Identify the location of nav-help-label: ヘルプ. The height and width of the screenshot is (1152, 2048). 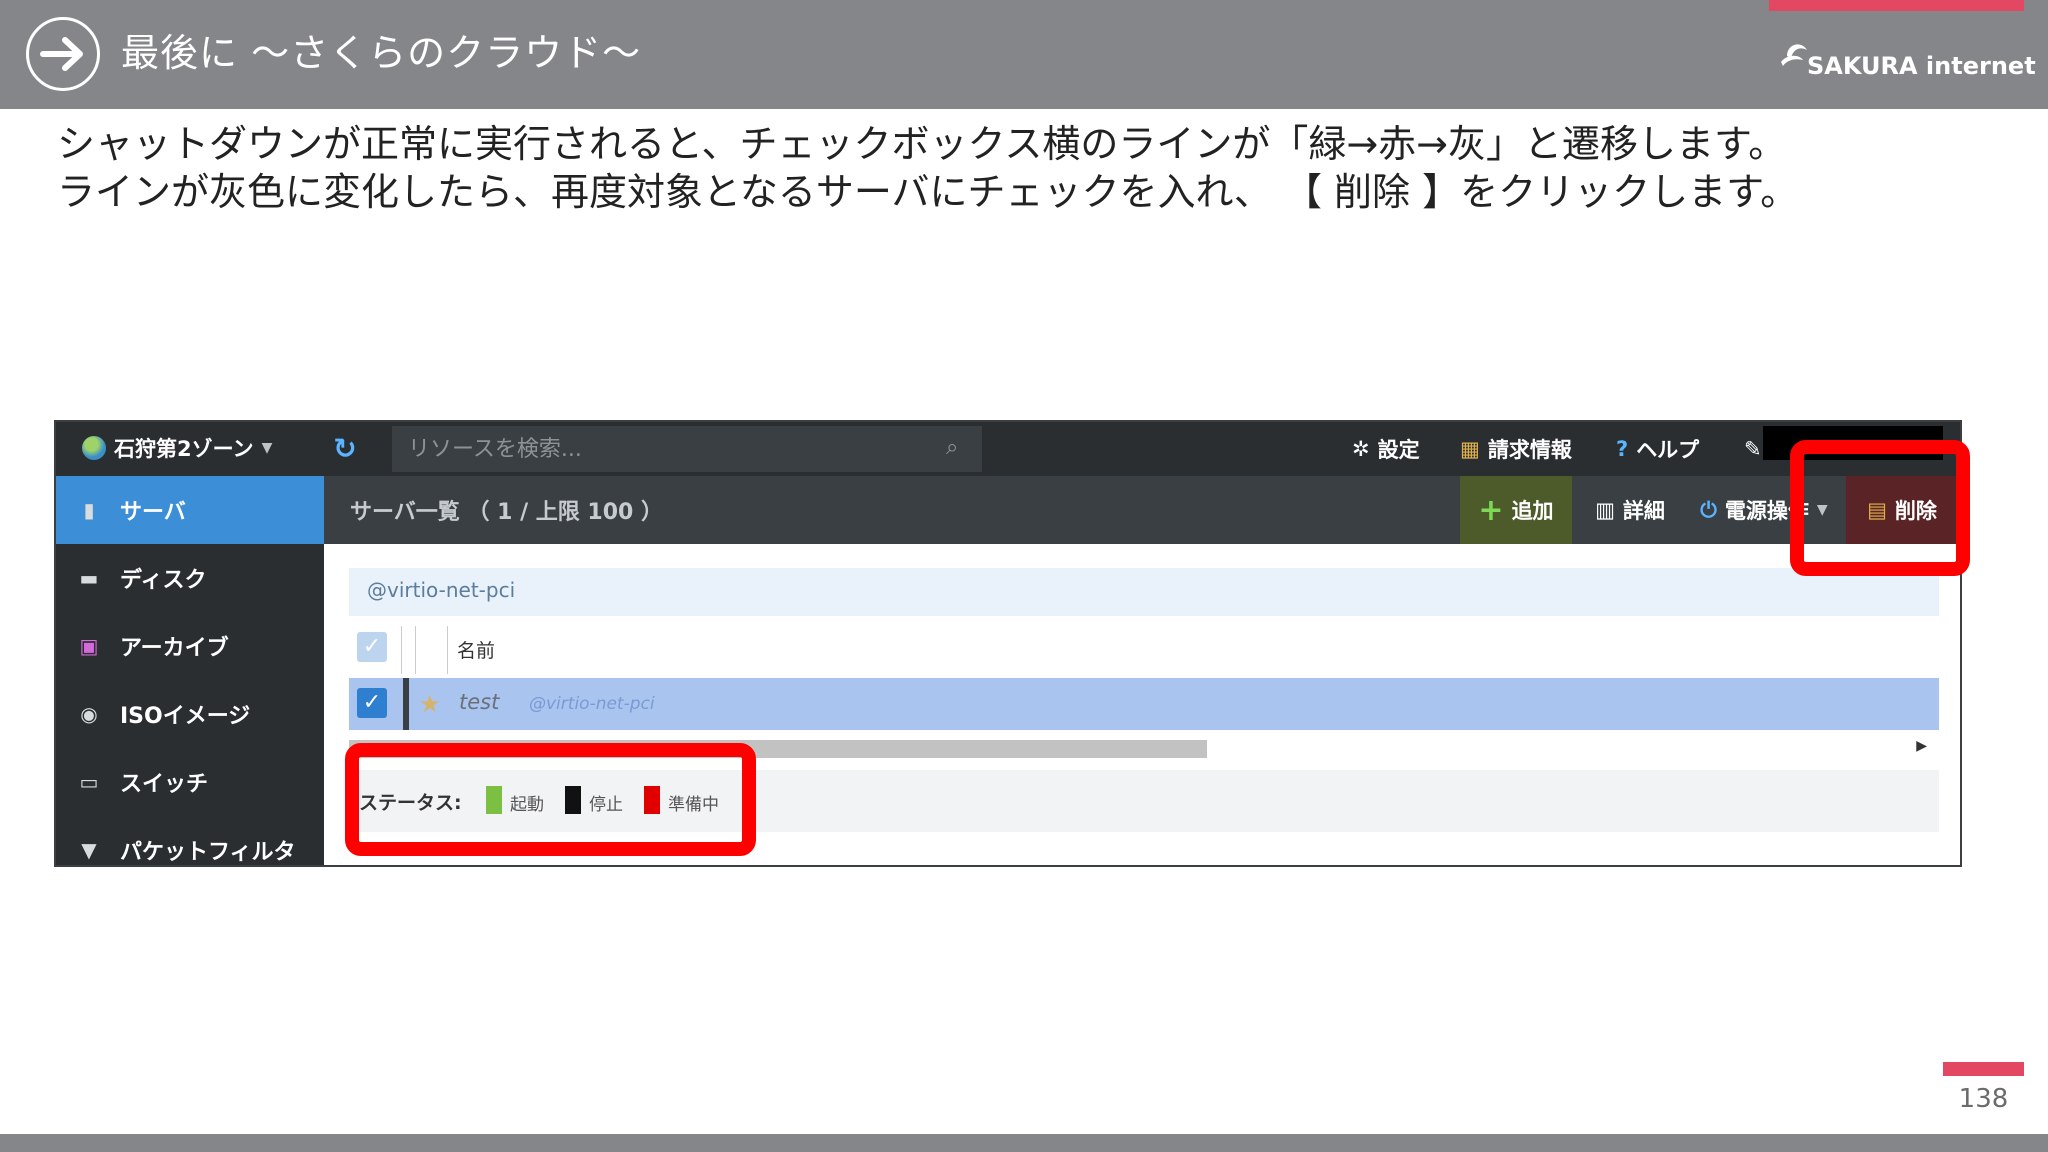
(1668, 450).